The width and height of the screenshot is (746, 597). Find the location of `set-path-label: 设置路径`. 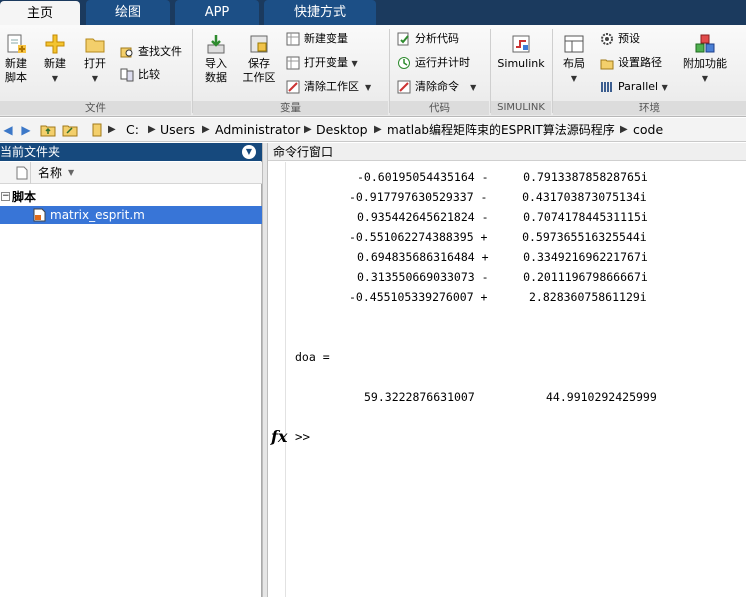

set-path-label: 设置路径 is located at coordinates (640, 62).